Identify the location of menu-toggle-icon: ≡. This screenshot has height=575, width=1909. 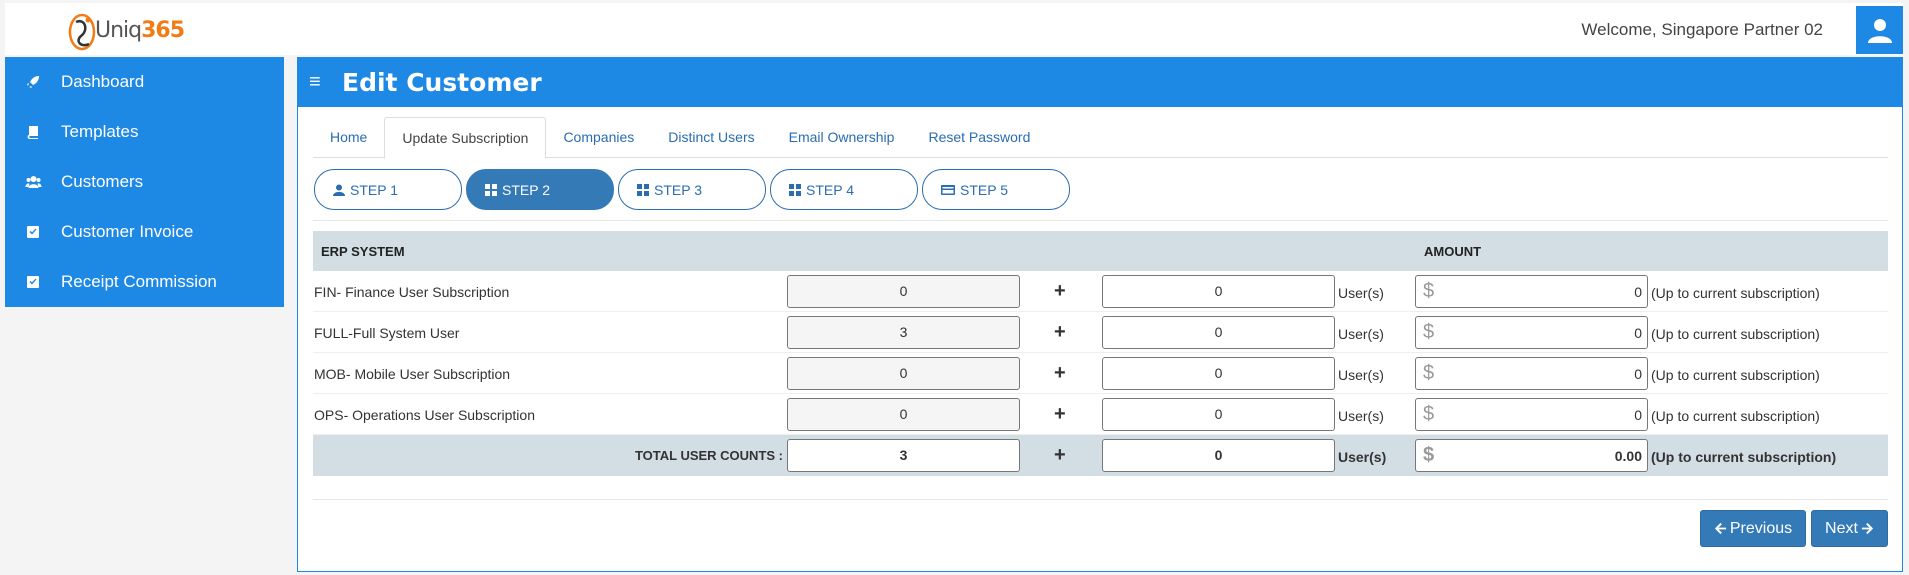
(323, 82).